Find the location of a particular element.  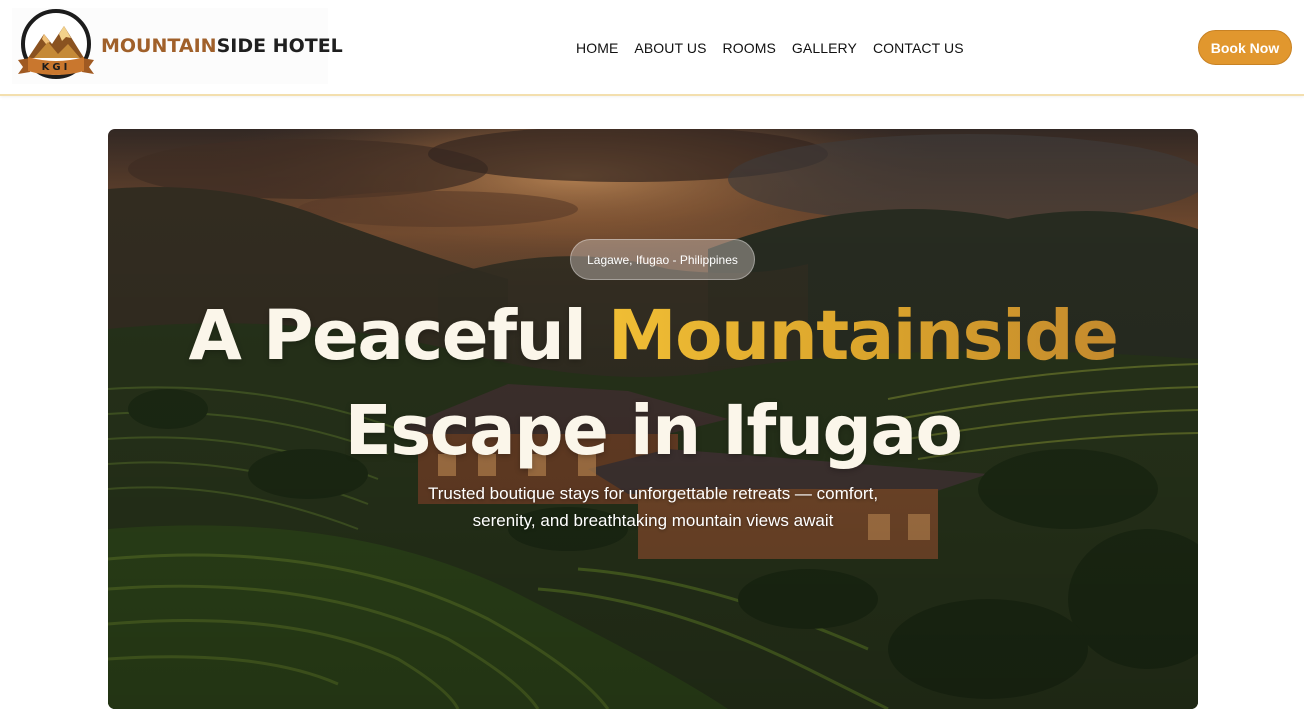

nav-item-contact-us: CONTACT US is located at coordinates (918, 48).